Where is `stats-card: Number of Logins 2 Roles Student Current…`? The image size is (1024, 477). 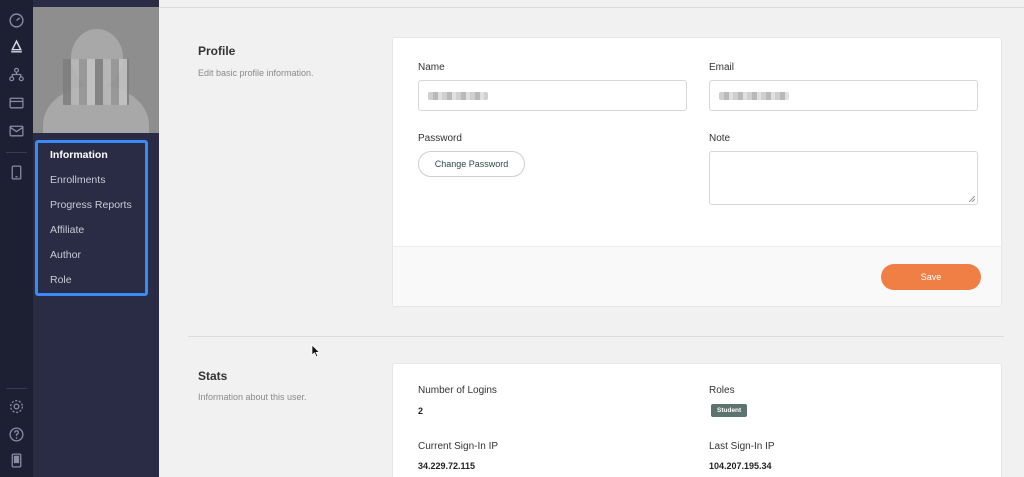 stats-card: Number of Logins 2 Roles Student Current… is located at coordinates (697, 420).